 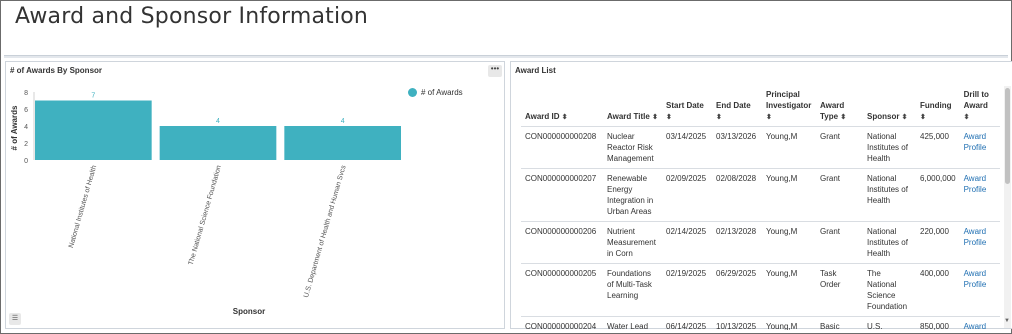 What do you see at coordinates (976, 100) in the screenshot?
I see `column-header-label: Drill to Award` at bounding box center [976, 100].